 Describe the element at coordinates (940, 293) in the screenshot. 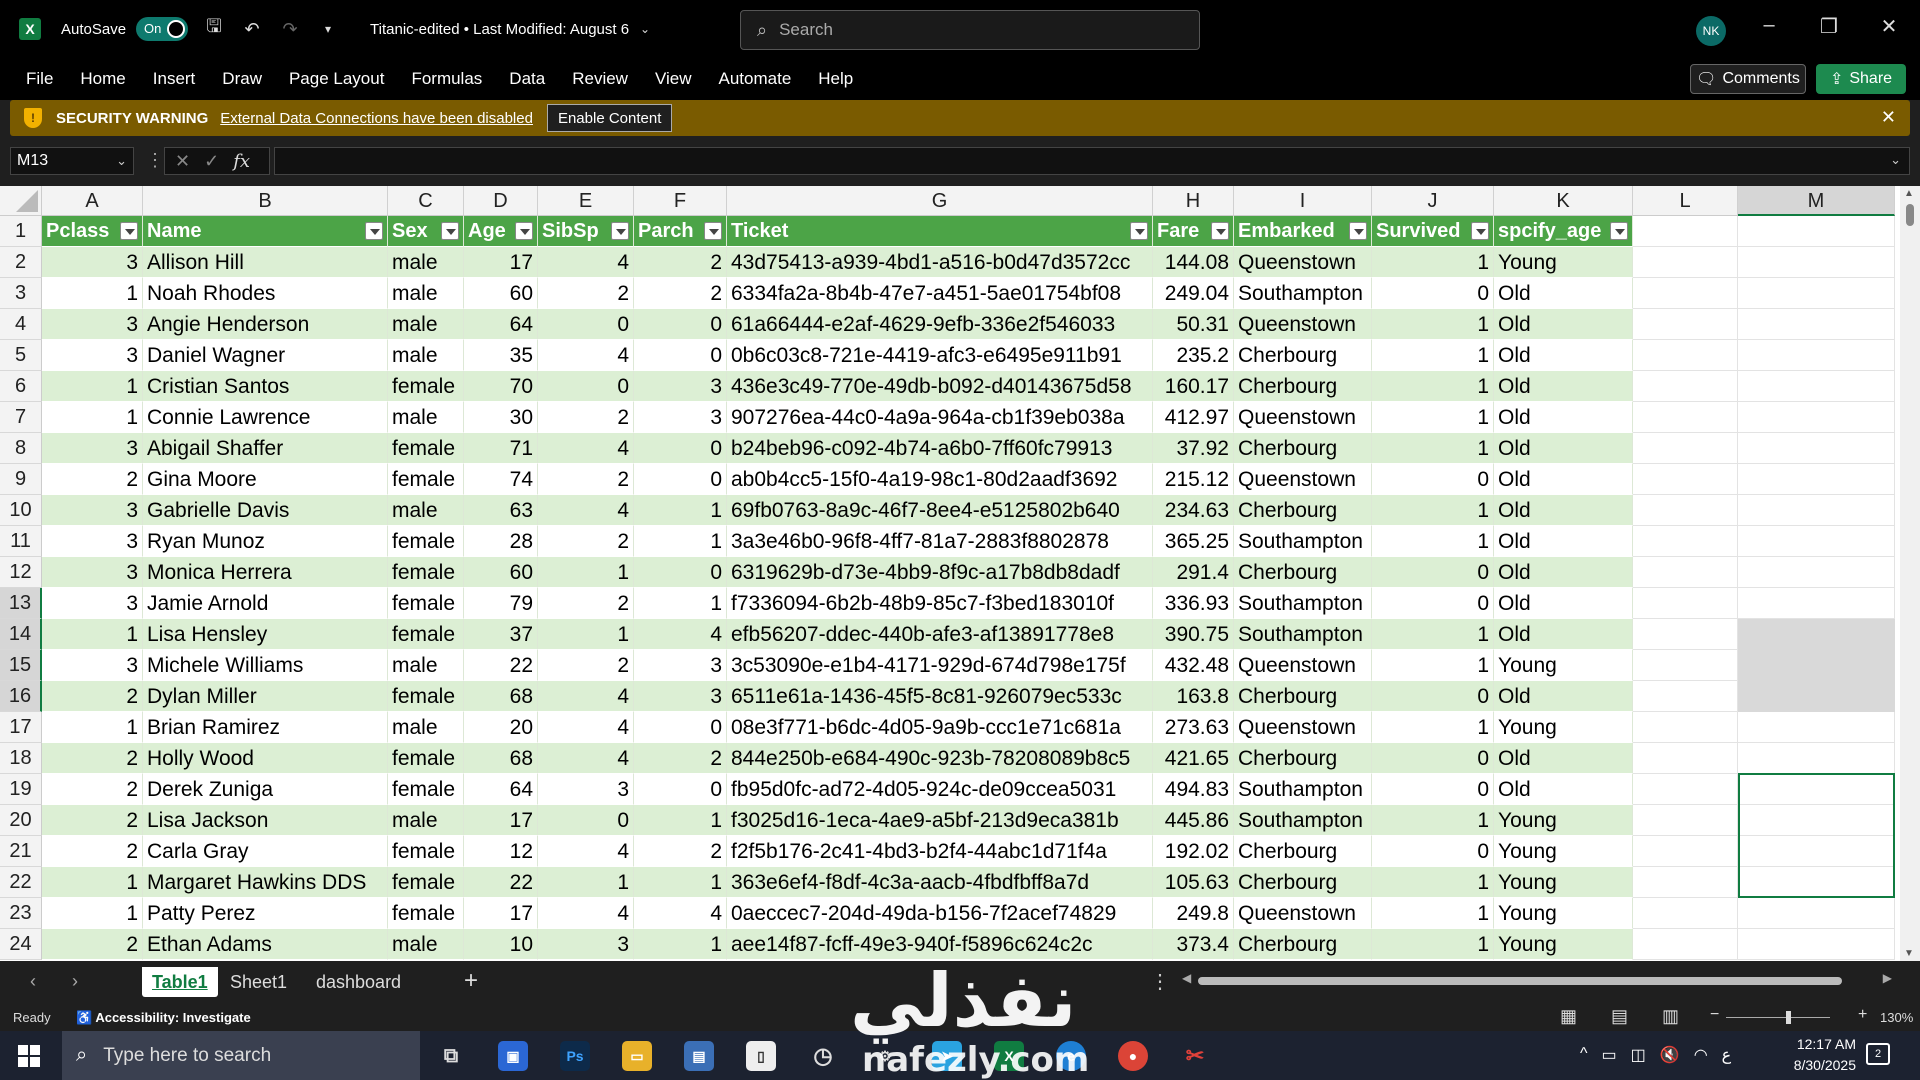

I see `table-cell: 6334fa2a-8b4b-47e7-a451-5ae01754bf08` at that location.